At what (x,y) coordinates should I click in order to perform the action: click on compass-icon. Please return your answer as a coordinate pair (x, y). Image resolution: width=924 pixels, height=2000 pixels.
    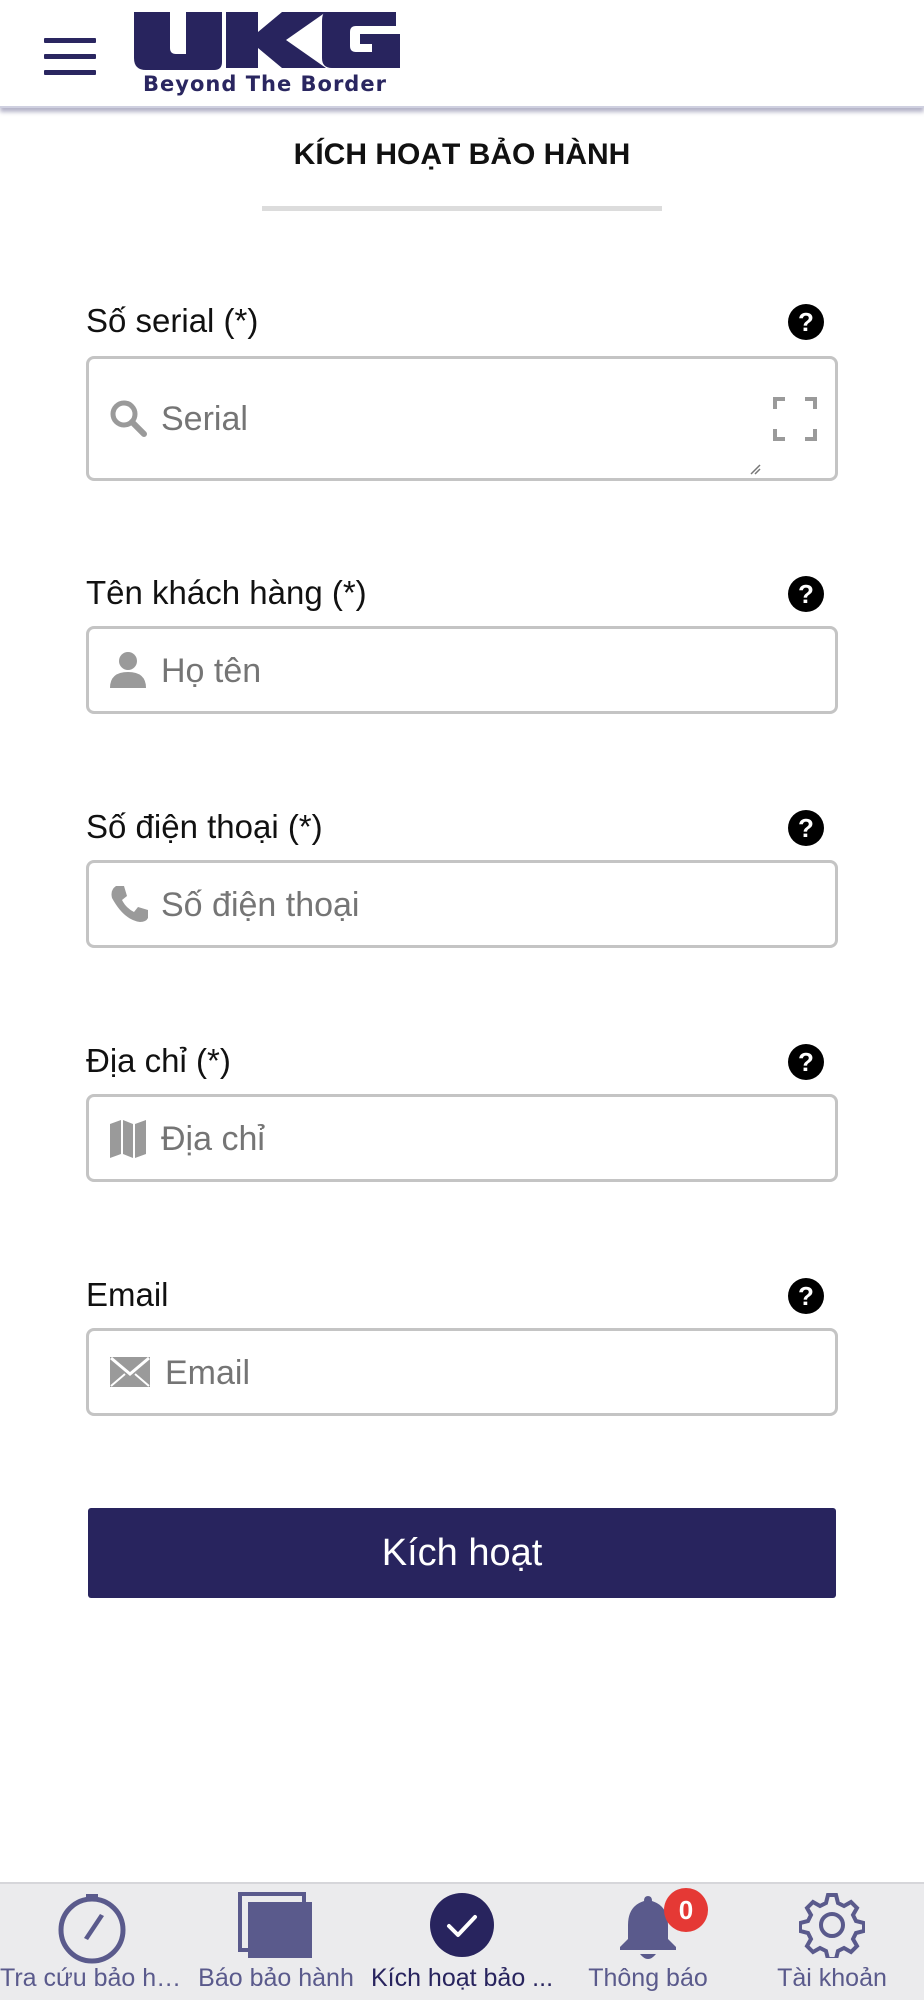
    Looking at the image, I should click on (92, 1930).